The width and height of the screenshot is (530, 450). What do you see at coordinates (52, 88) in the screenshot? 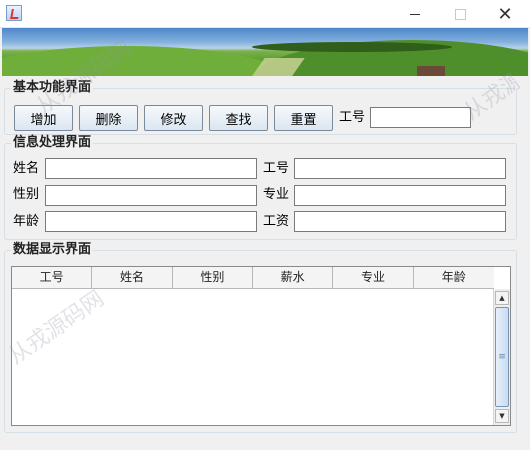
I see `basic-functions-legend: 基本功能界面` at bounding box center [52, 88].